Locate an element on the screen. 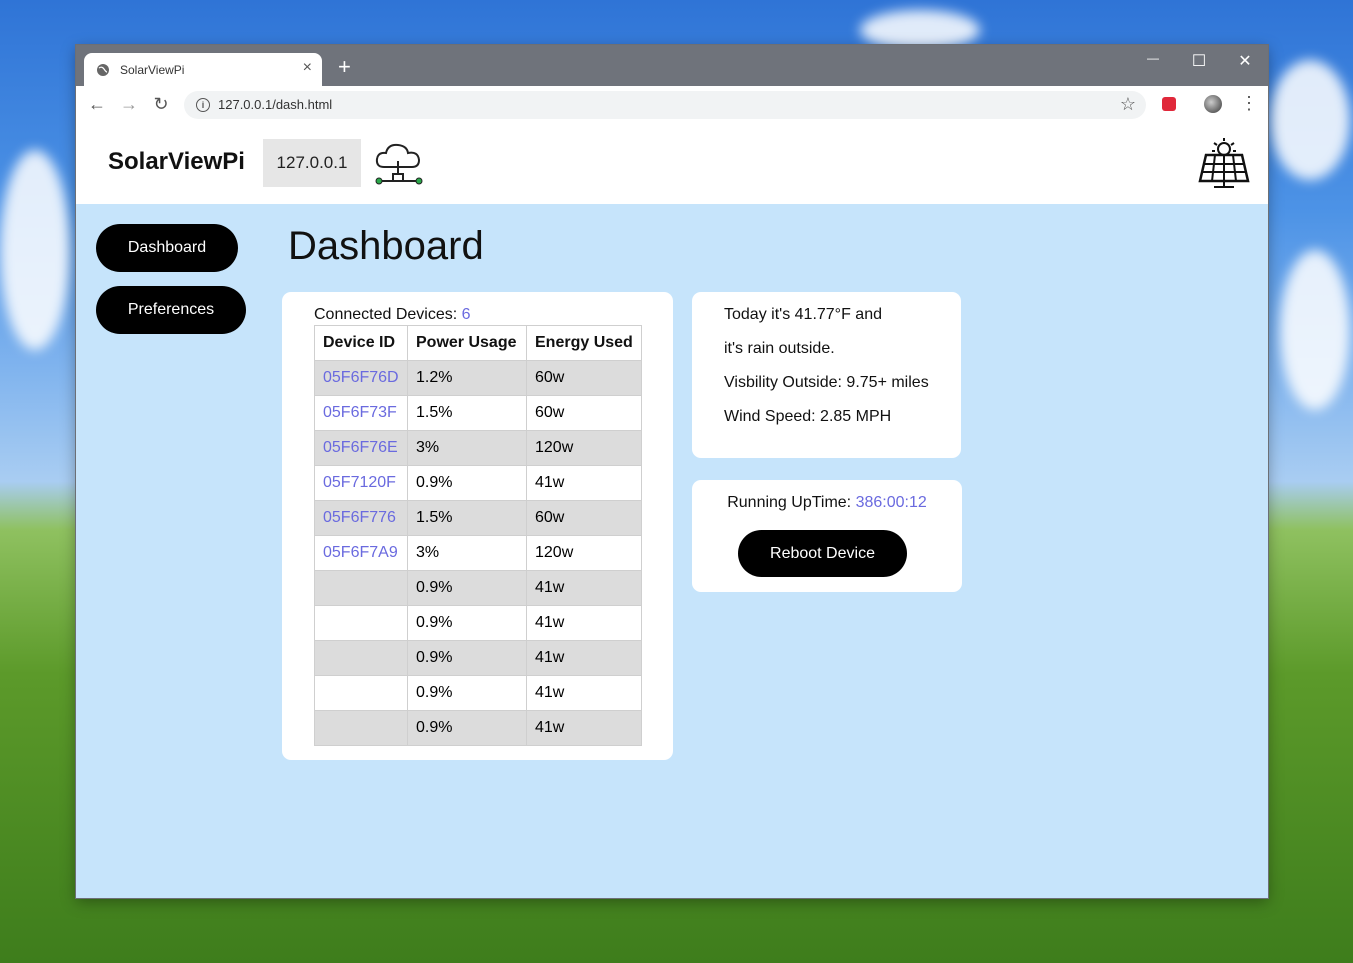 Image resolution: width=1353 pixels, height=963 pixels. forward-icon: → is located at coordinates (129, 104).